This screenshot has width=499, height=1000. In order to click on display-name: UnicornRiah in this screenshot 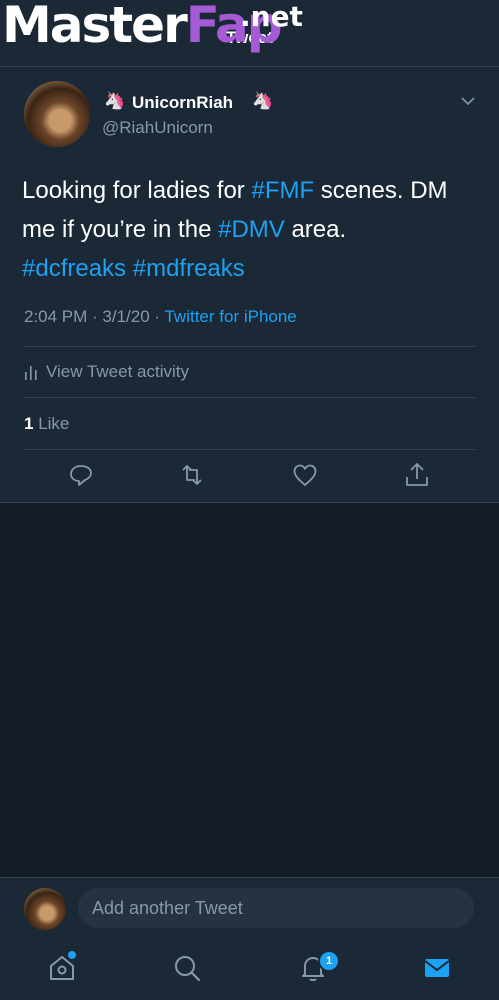, I will do `click(182, 103)`.